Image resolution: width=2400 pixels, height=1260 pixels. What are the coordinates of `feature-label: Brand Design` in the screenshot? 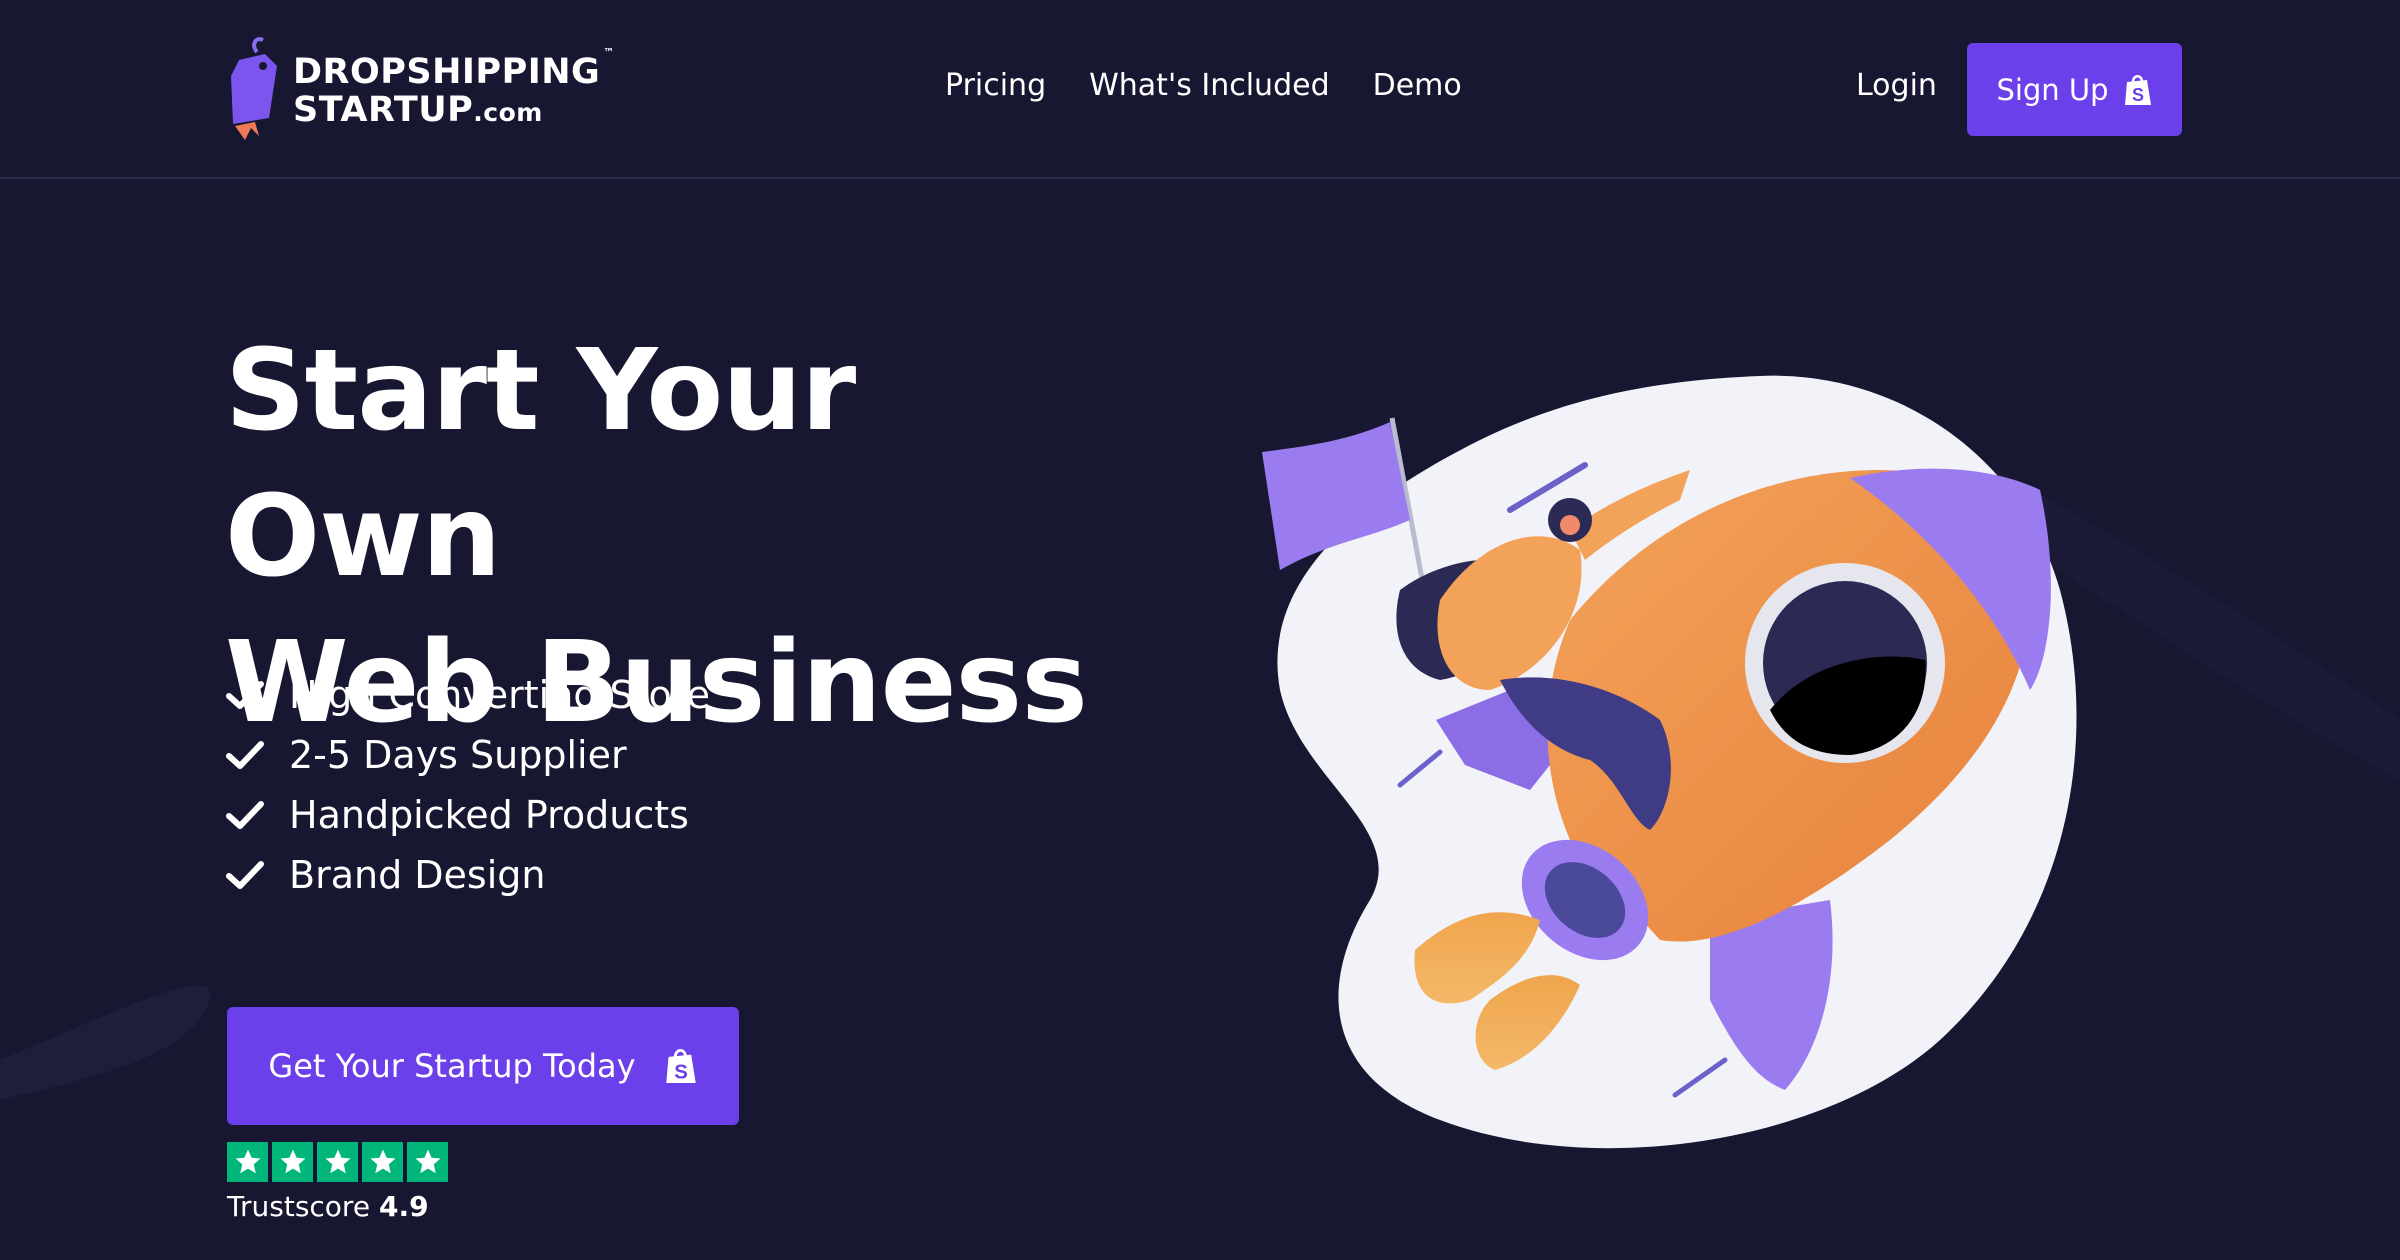 It's located at (417, 875).